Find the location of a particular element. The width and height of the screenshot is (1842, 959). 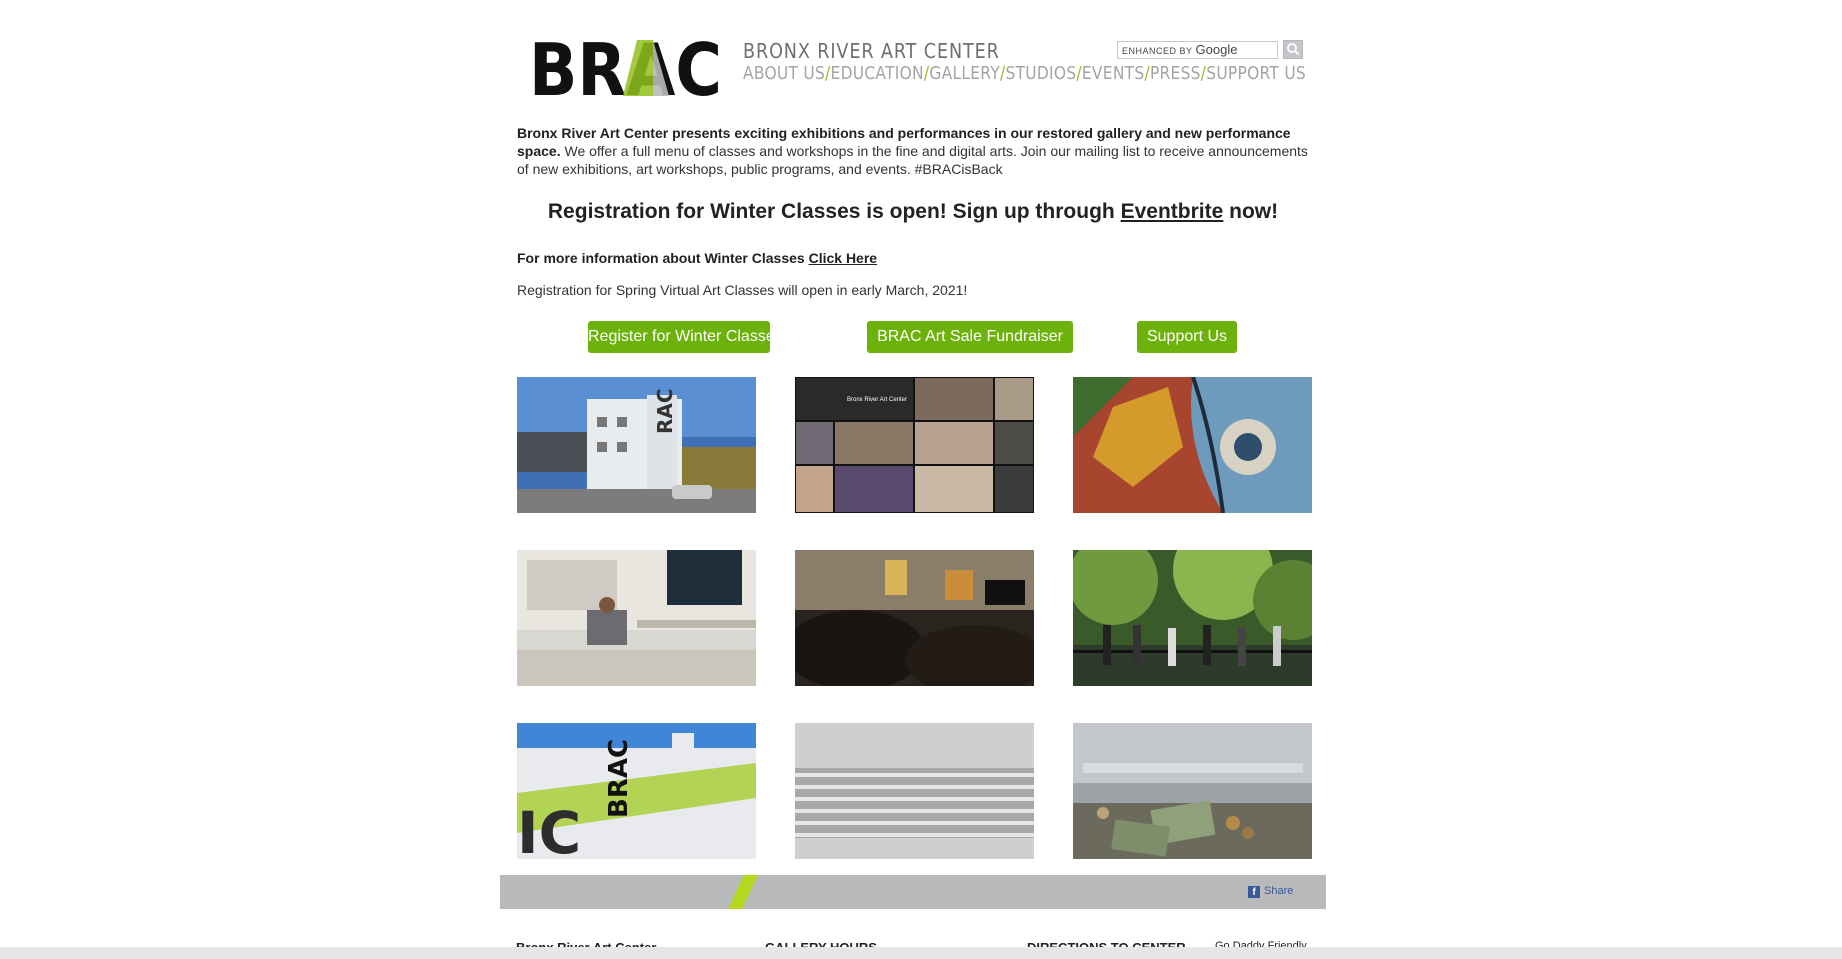

footer-bar: f Share is located at coordinates (913, 892).